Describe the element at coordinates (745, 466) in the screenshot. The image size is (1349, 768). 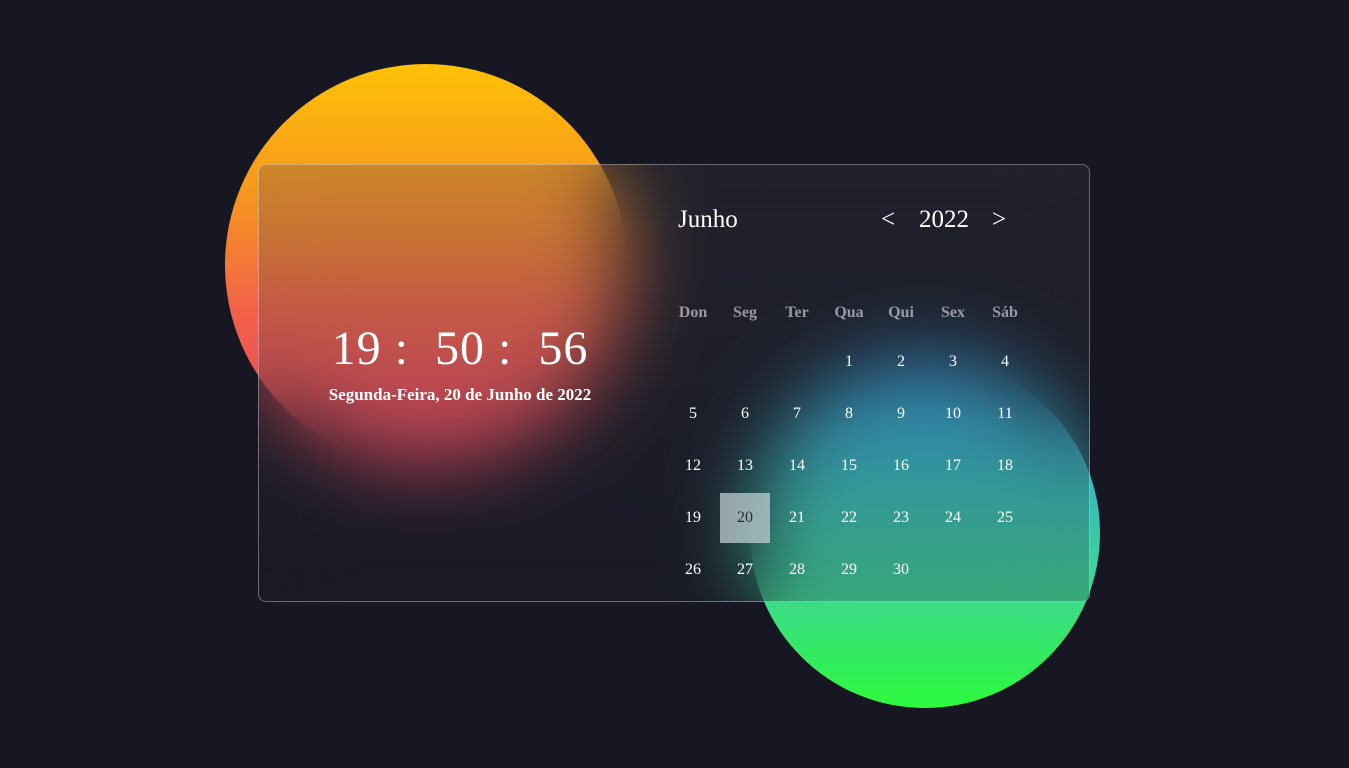
I see `calendar-day: 13` at that location.